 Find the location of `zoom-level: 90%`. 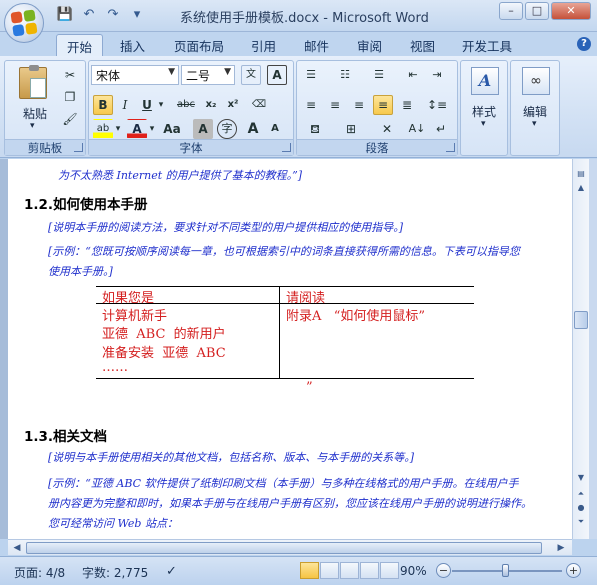

zoom-level: 90% is located at coordinates (413, 571).